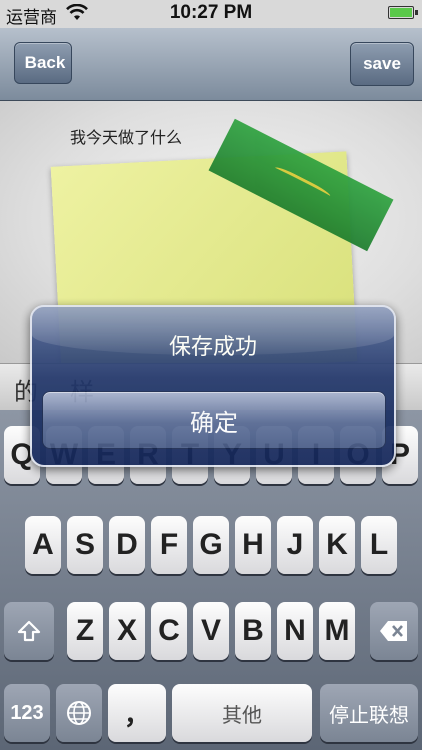 The image size is (422, 750). I want to click on key-j: J, so click(295, 545).